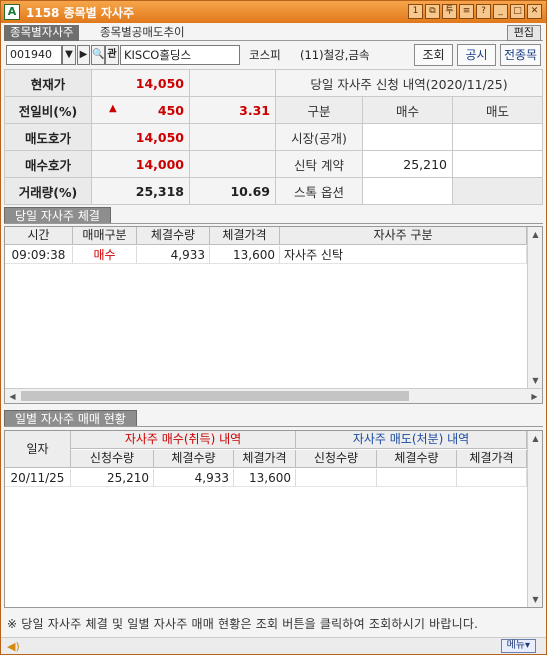 The image size is (547, 655). Describe the element at coordinates (180, 55) in the screenshot. I see `stock-name-field: KISCO홀딩스` at that location.